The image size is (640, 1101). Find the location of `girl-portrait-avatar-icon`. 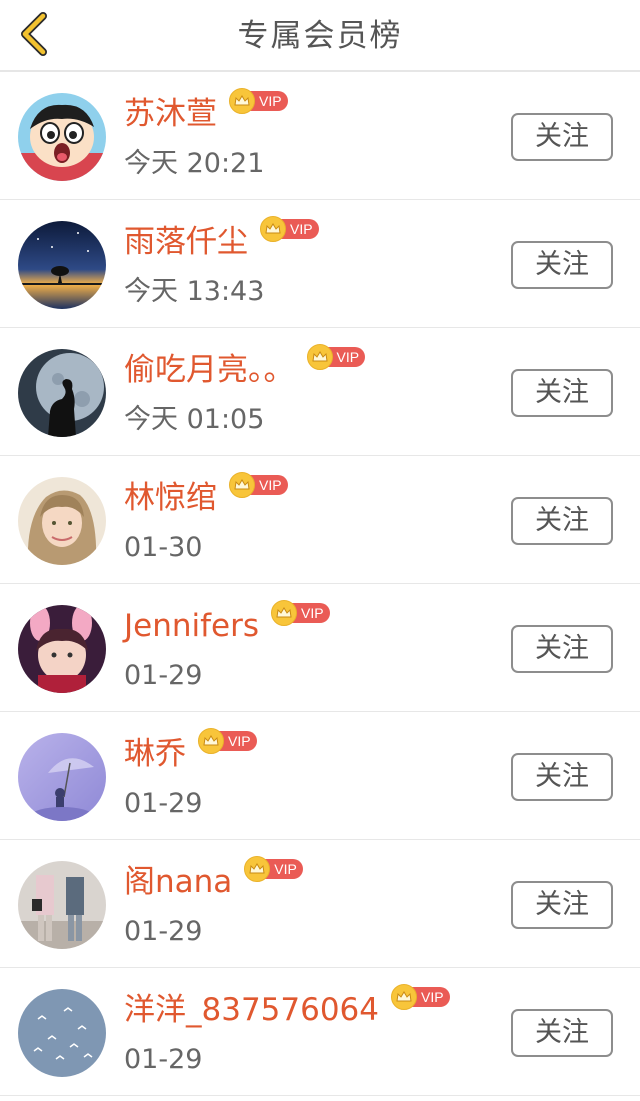

girl-portrait-avatar-icon is located at coordinates (62, 521).